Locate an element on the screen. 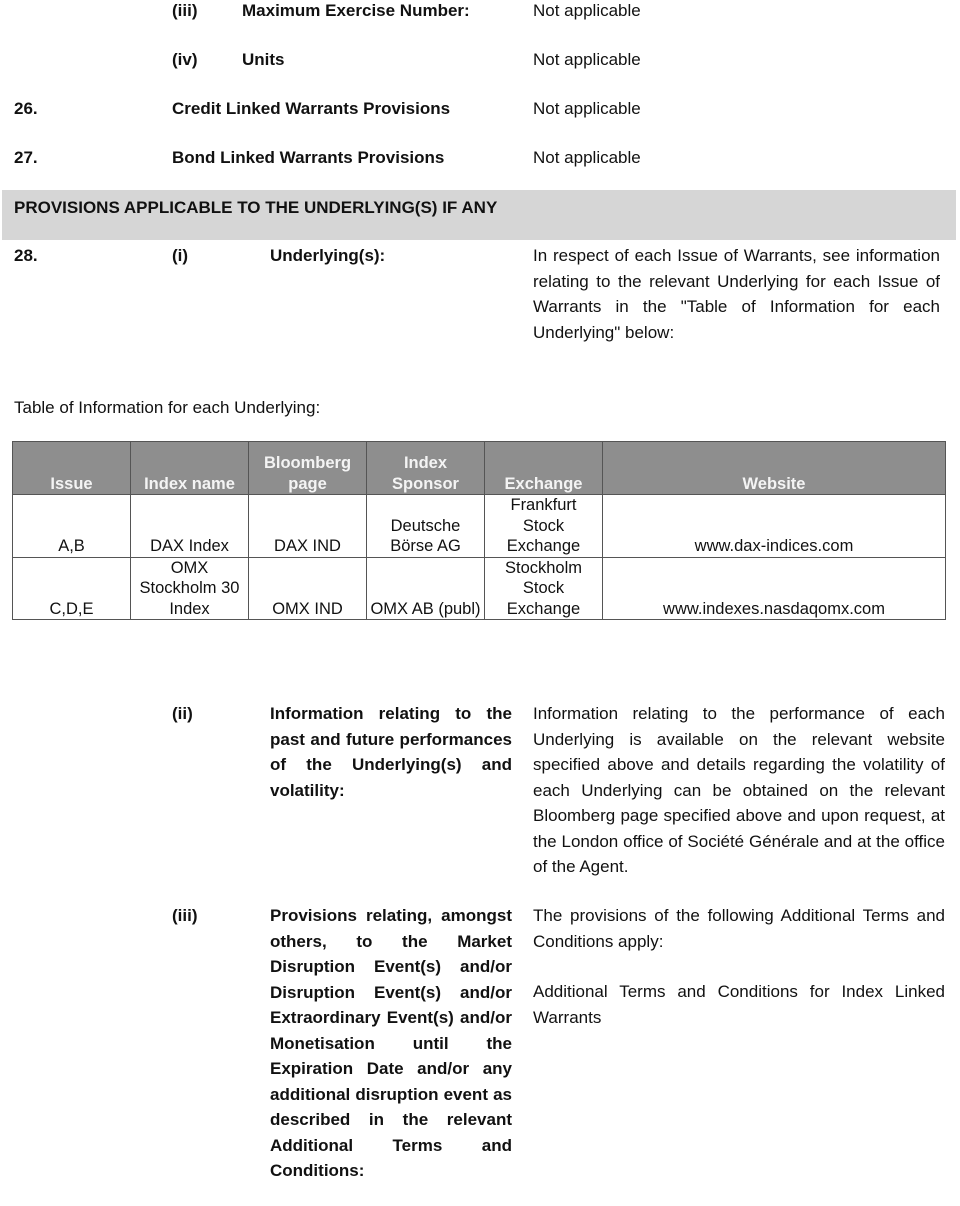  item-label: Underlying(s): is located at coordinates (328, 255).